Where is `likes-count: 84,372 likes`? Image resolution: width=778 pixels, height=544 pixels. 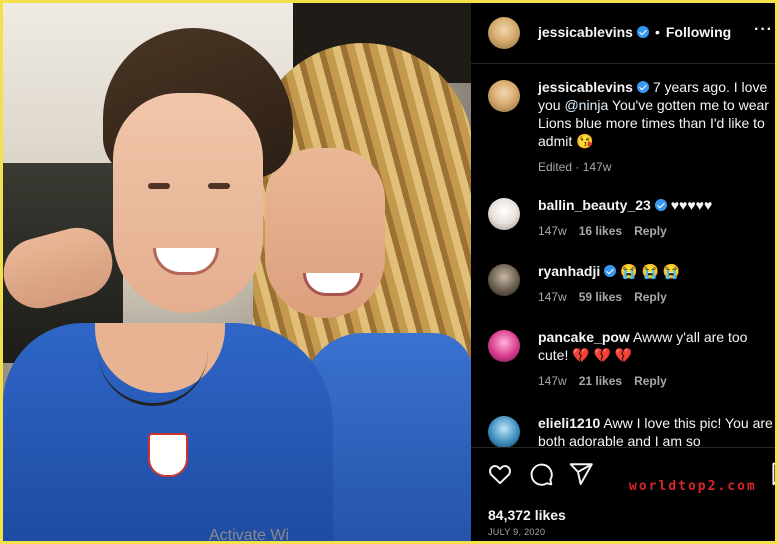 likes-count: 84,372 likes is located at coordinates (527, 515).